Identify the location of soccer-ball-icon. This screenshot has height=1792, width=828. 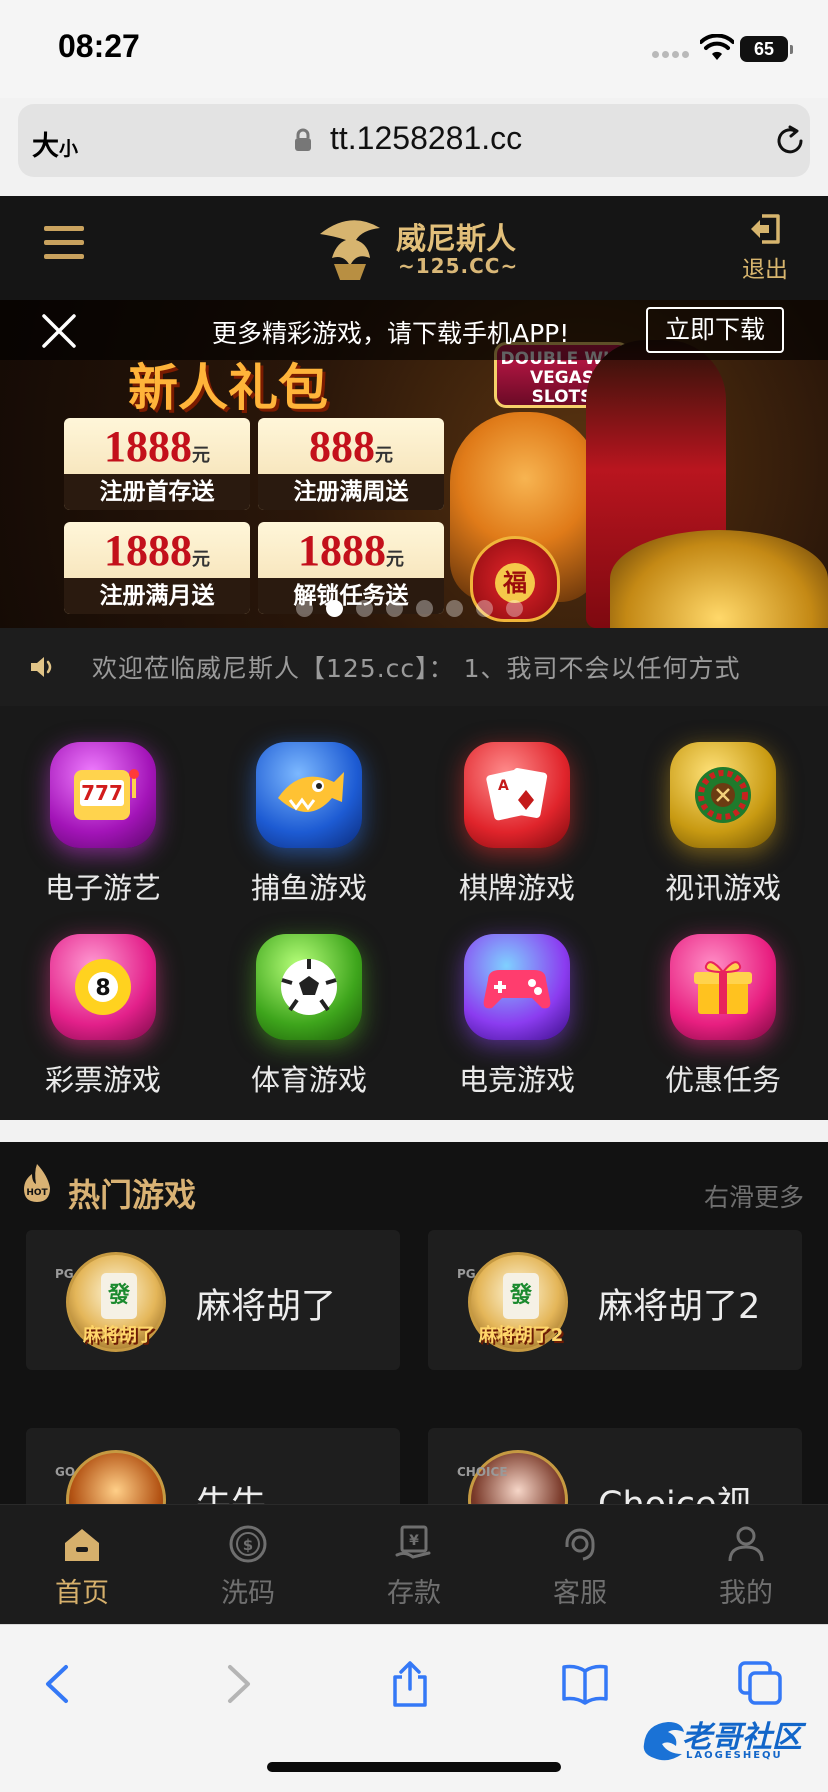
(309, 987).